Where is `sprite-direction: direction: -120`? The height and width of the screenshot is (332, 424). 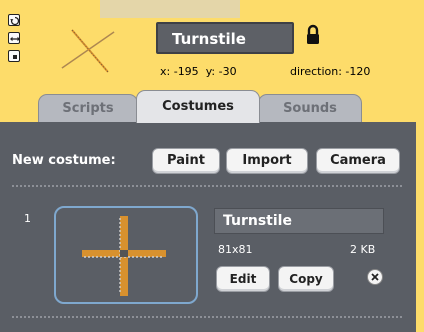
sprite-direction: direction: -120 is located at coordinates (330, 71).